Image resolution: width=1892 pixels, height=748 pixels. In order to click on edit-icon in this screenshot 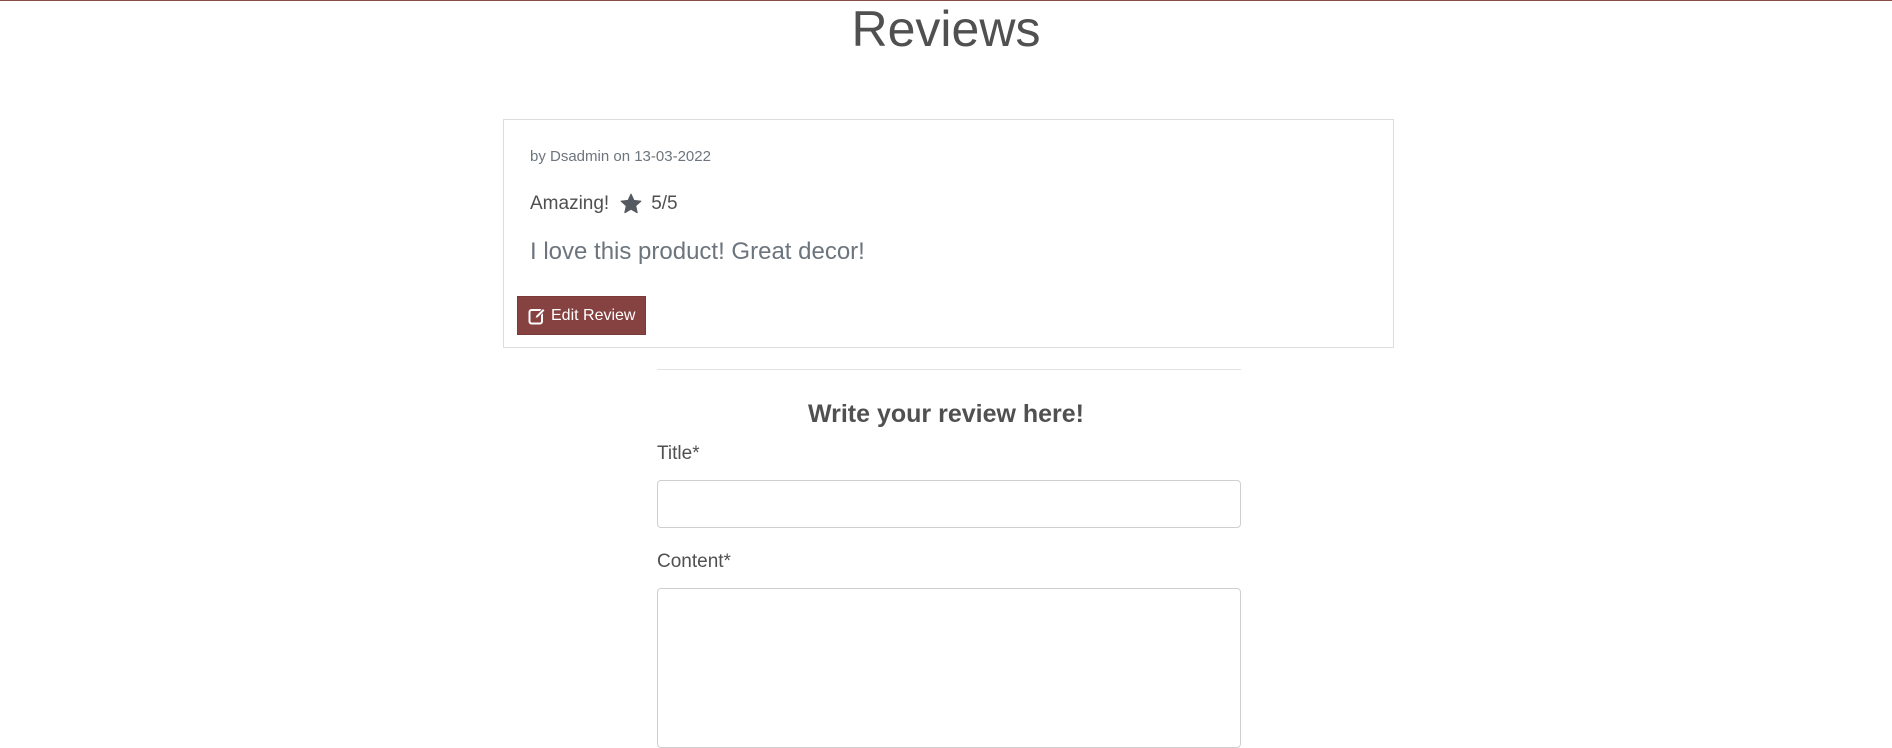, I will do `click(537, 316)`.